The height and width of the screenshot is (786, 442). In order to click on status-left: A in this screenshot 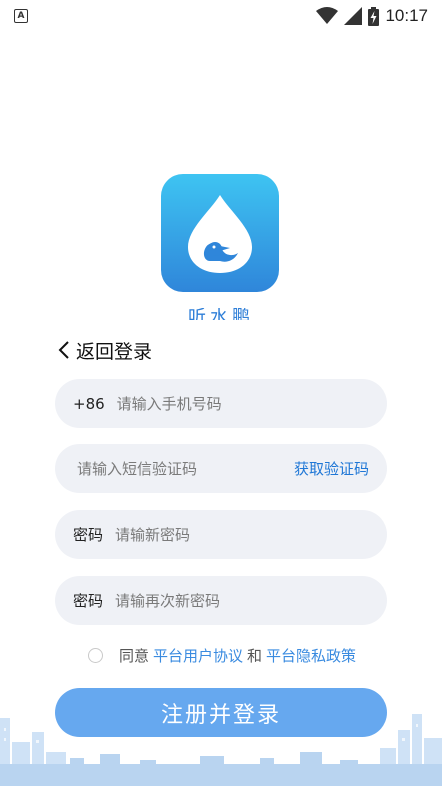, I will do `click(21, 16)`.